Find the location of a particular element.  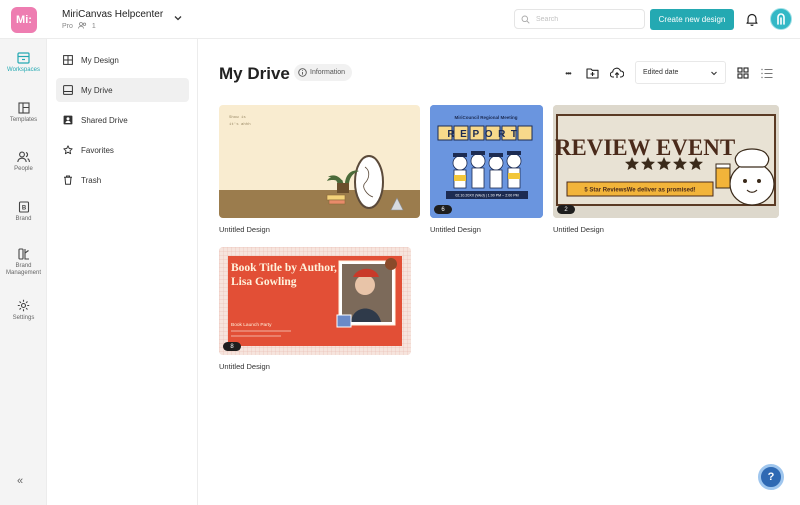

thumb-text: Lisa Gowling is located at coordinates (264, 282).